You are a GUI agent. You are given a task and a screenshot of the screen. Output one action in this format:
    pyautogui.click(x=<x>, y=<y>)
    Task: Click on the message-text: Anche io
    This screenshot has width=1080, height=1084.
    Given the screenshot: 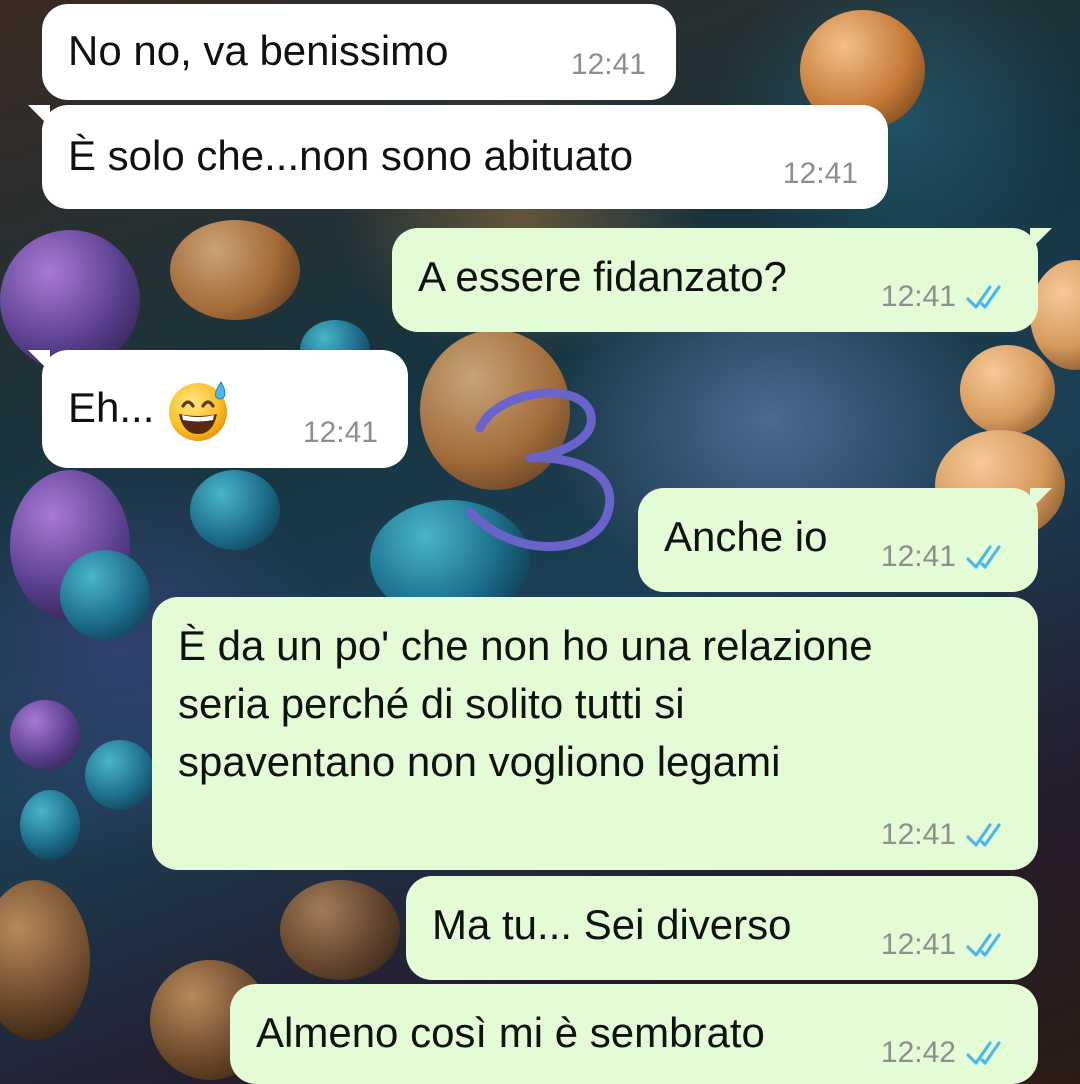 What is the action you would take?
    pyautogui.click(x=746, y=536)
    